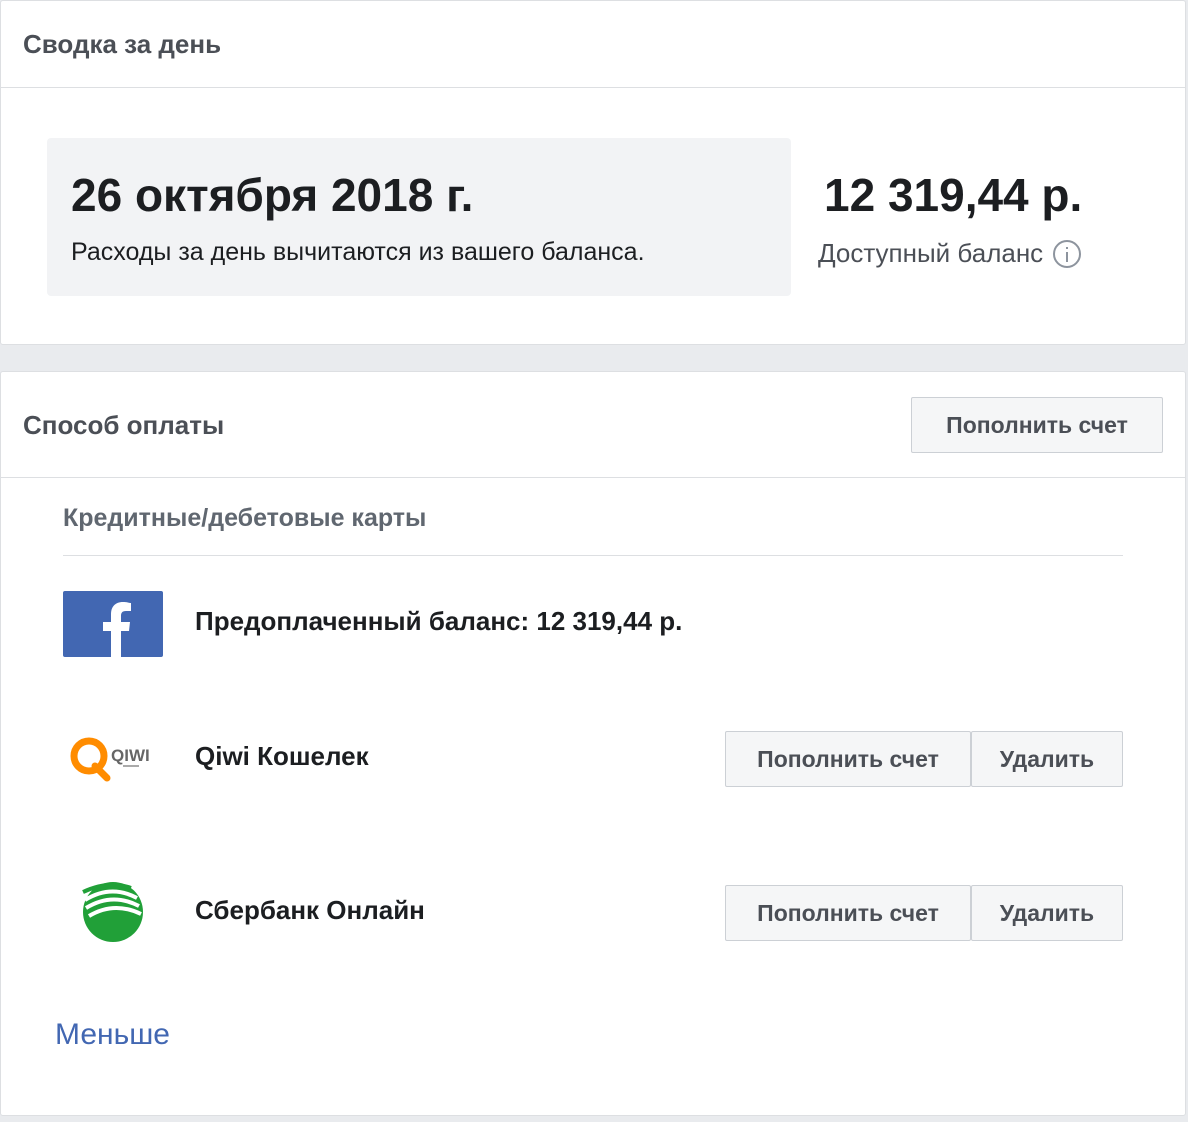  What do you see at coordinates (848, 913) in the screenshot?
I see `sberbank-top-up-button: Пополнить счет` at bounding box center [848, 913].